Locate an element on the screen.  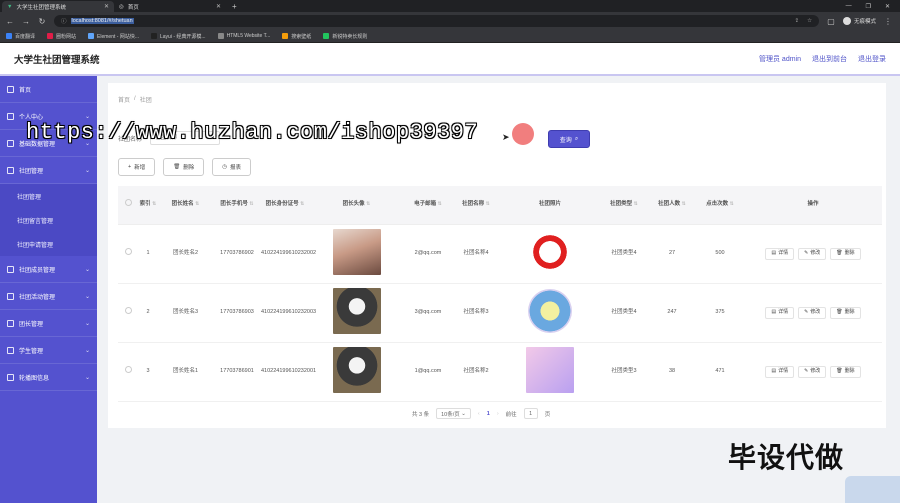
column-header: 社团名称 ⇅ is located at coordinates (476, 205).